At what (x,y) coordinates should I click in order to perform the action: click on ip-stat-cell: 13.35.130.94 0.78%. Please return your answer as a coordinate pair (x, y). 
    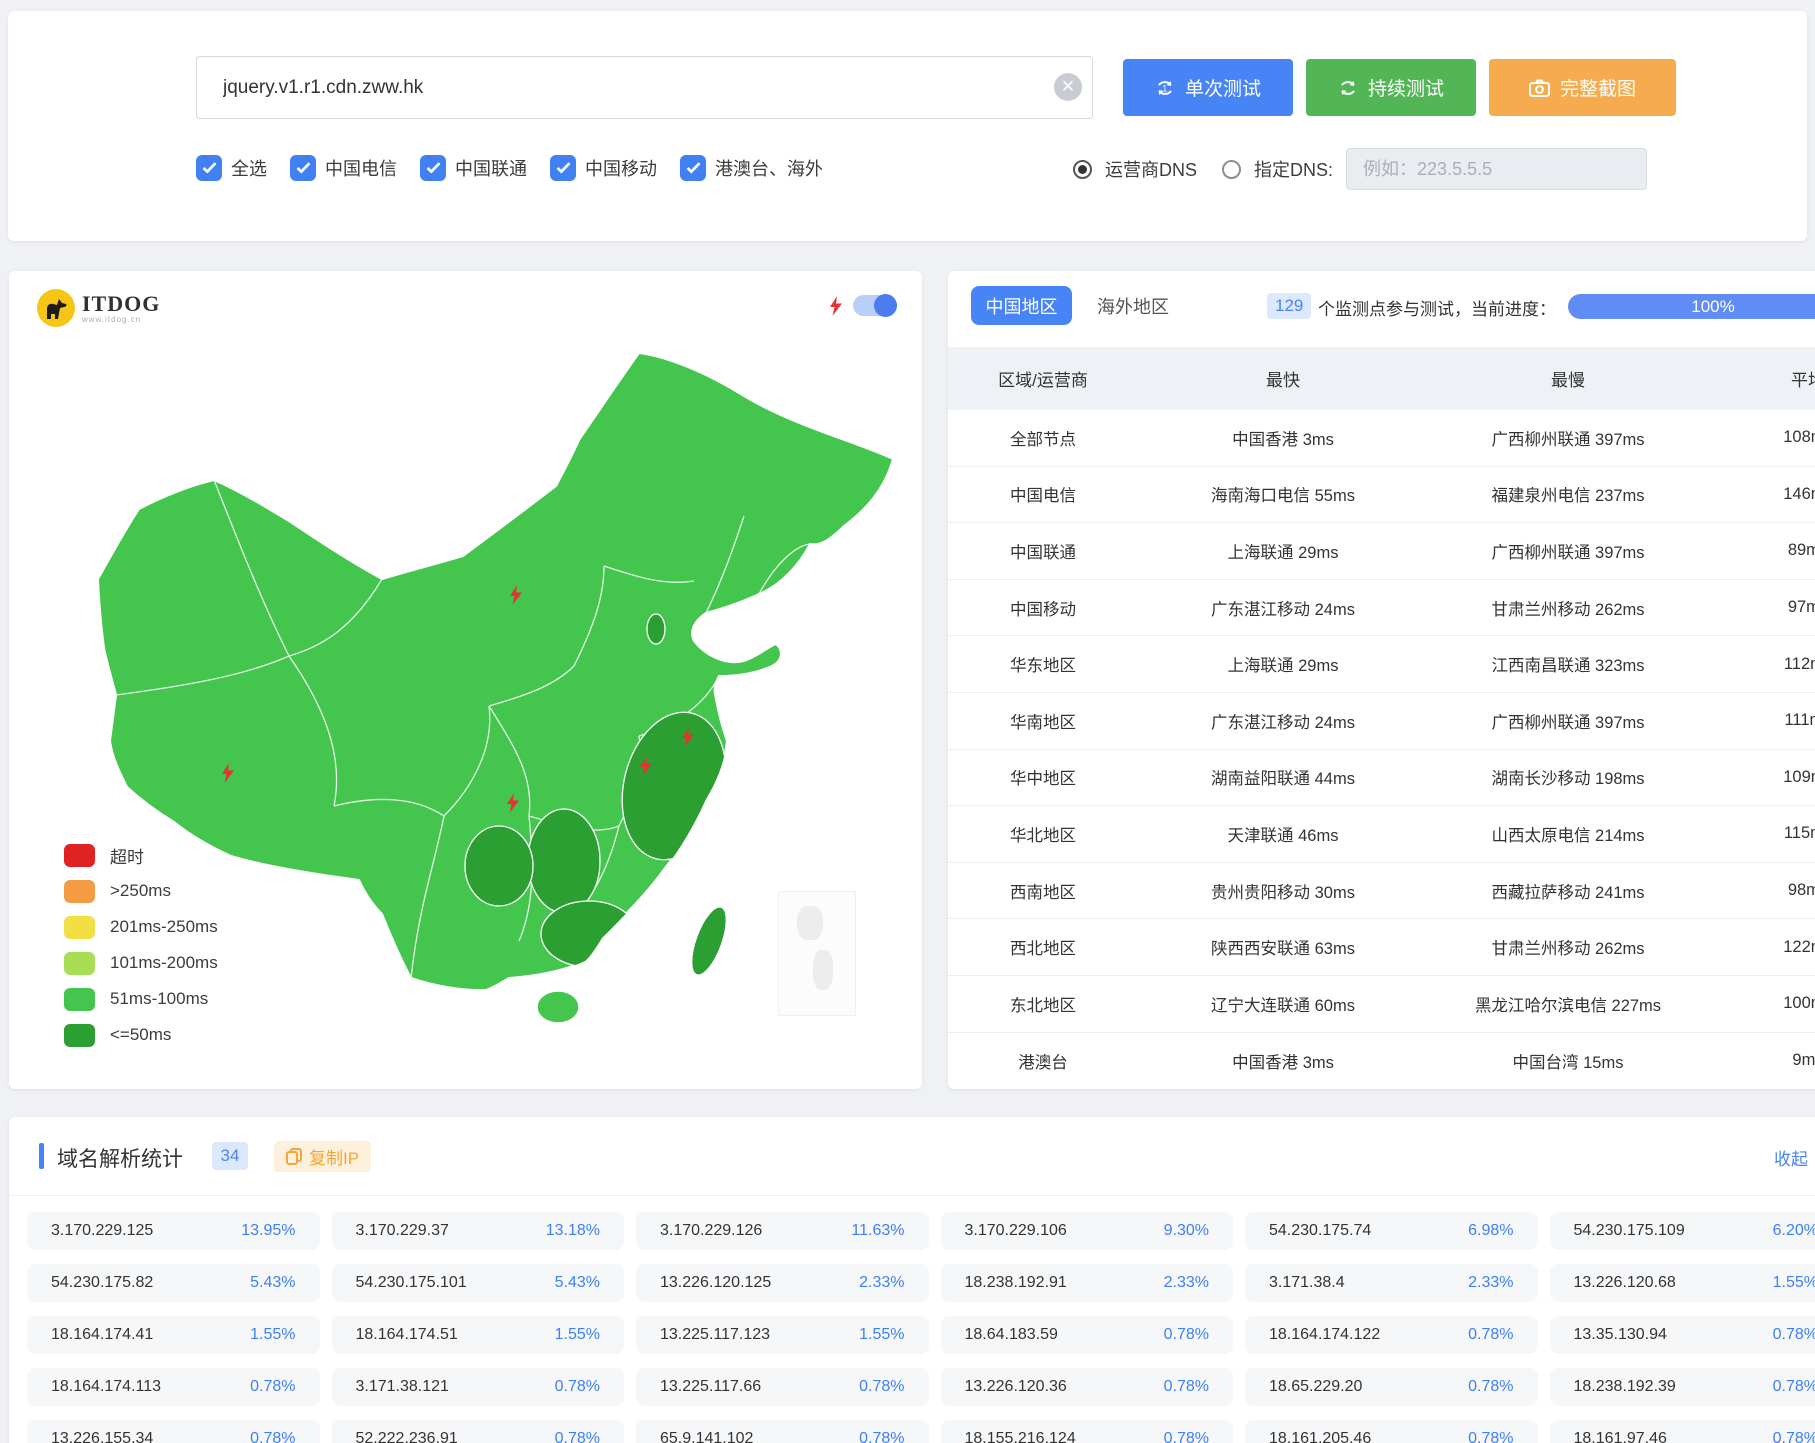
    Looking at the image, I should click on (1682, 1335).